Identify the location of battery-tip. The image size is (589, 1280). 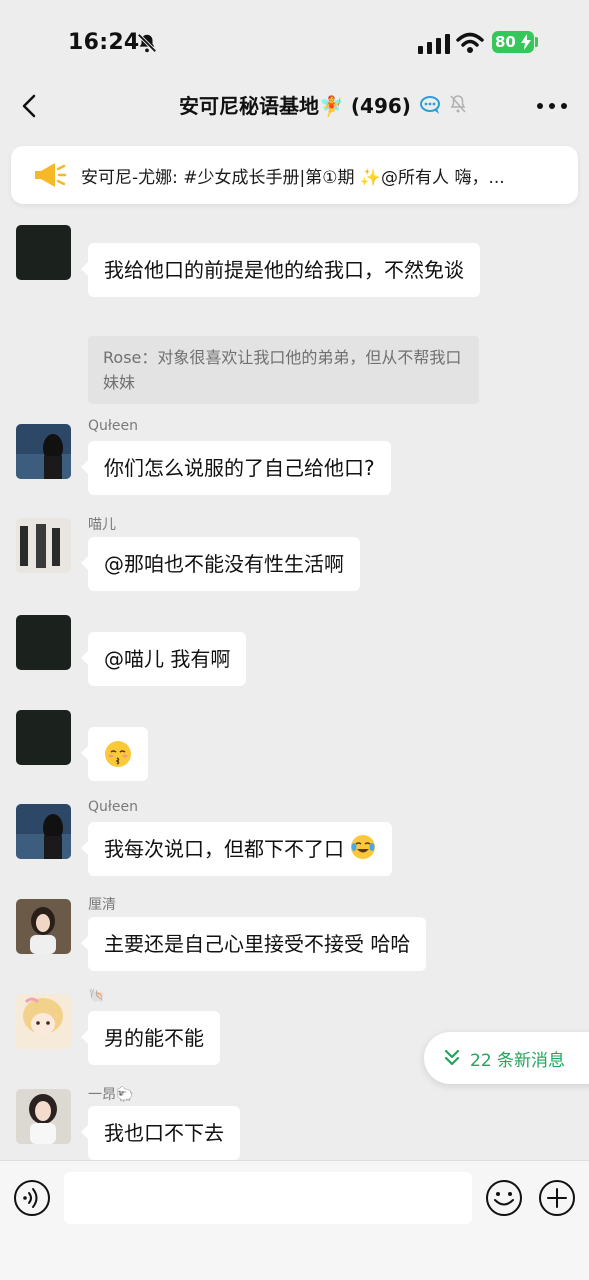
(536, 42).